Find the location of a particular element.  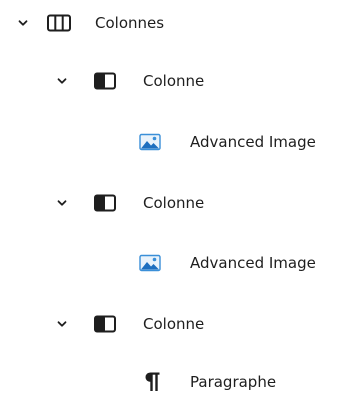

columns-icon is located at coordinates (59, 23).